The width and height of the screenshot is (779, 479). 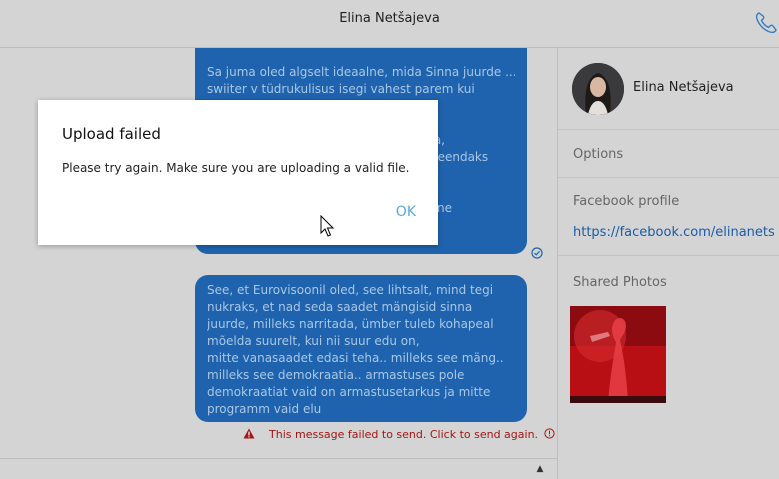 What do you see at coordinates (111, 134) in the screenshot?
I see `dialog-title: Upload failed` at bounding box center [111, 134].